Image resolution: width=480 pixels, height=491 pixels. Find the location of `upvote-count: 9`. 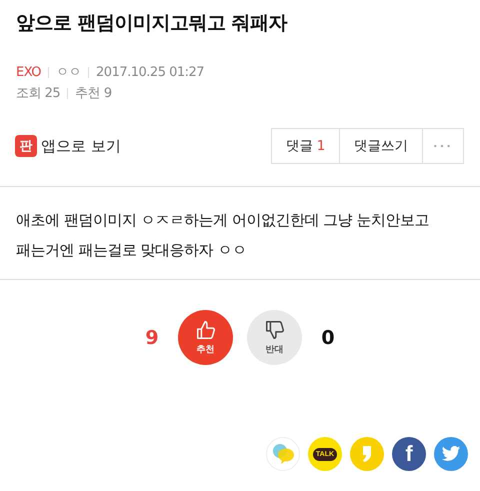

upvote-count: 9 is located at coordinates (152, 337).